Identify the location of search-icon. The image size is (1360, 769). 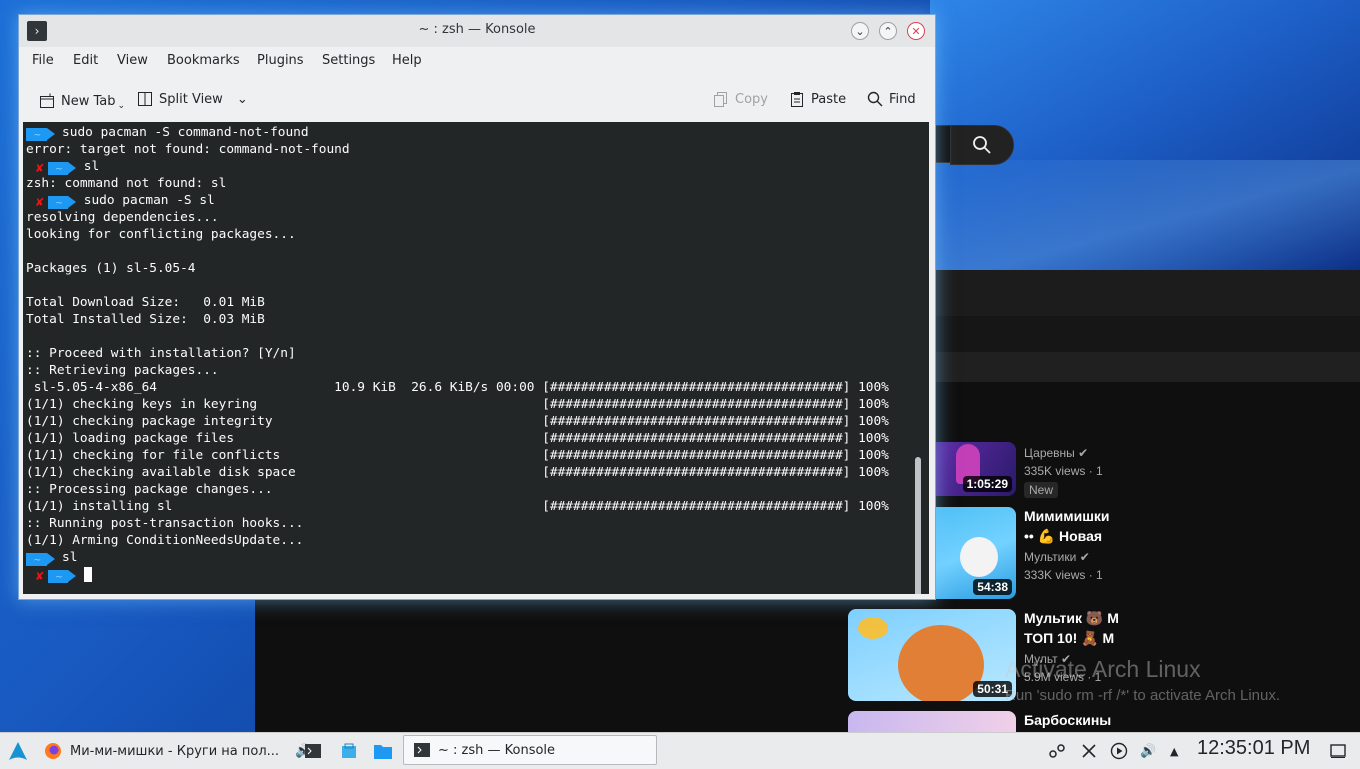
(982, 145).